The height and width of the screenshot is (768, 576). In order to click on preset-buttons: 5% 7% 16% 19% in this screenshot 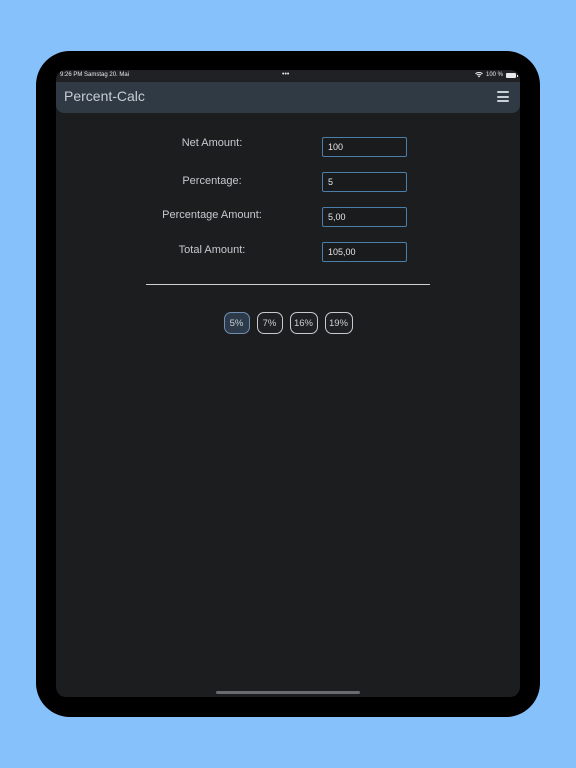, I will do `click(288, 323)`.